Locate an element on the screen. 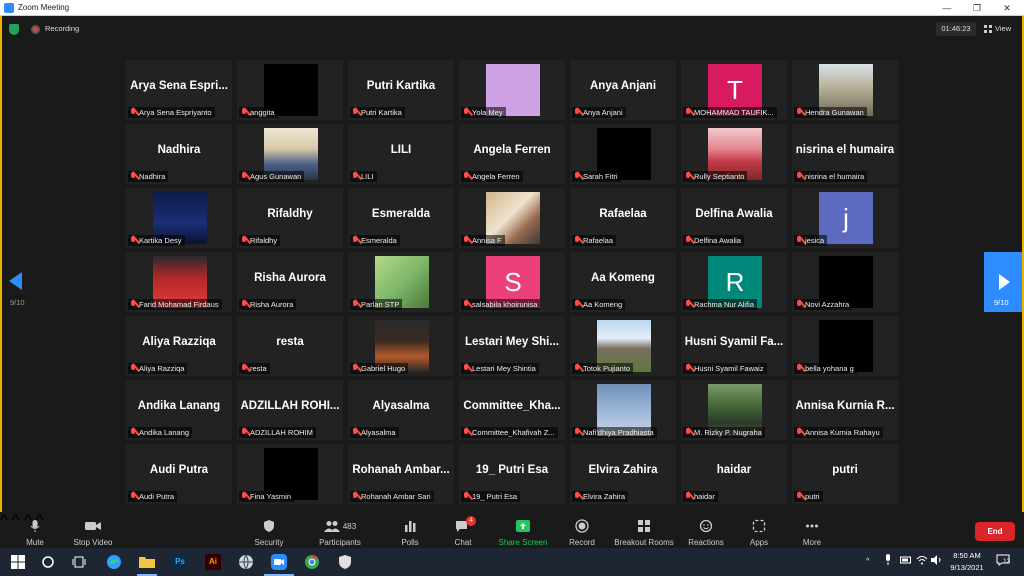 The height and width of the screenshot is (576, 1024). participant-tile: Husni Syamil Fa... Husni Syamil Fawaiz is located at coordinates (734, 346).